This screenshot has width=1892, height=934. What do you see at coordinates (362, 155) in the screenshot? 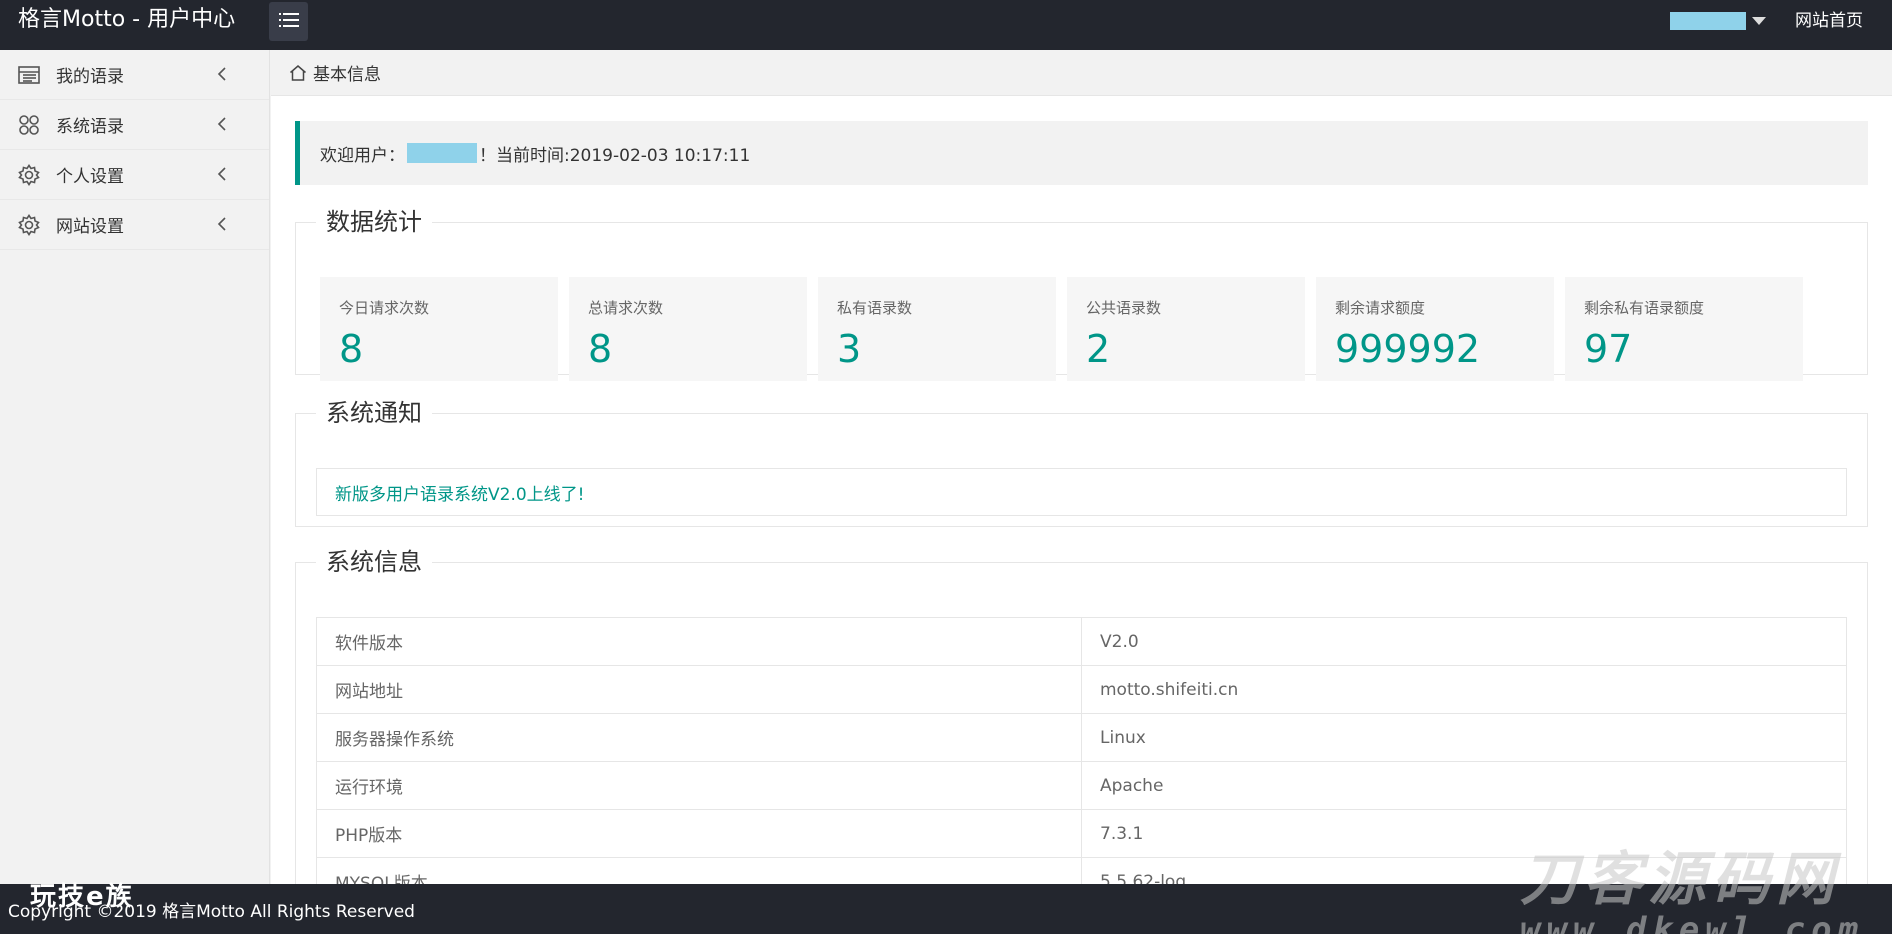
I see `welcome-prefix: 欢迎用户：` at bounding box center [362, 155].